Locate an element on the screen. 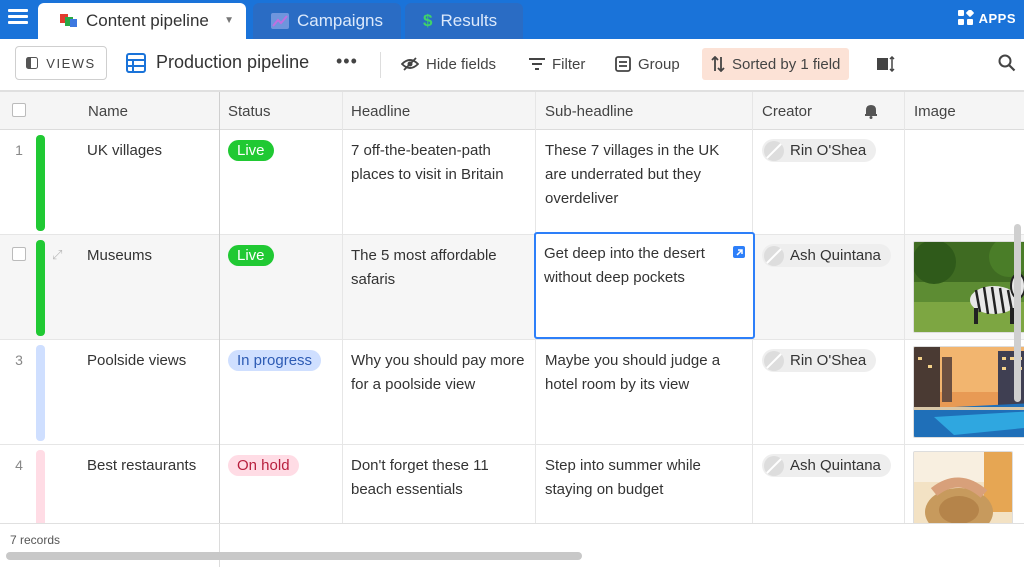 This screenshot has height=567, width=1024. column-header-creator: Creator is located at coordinates (809, 111).